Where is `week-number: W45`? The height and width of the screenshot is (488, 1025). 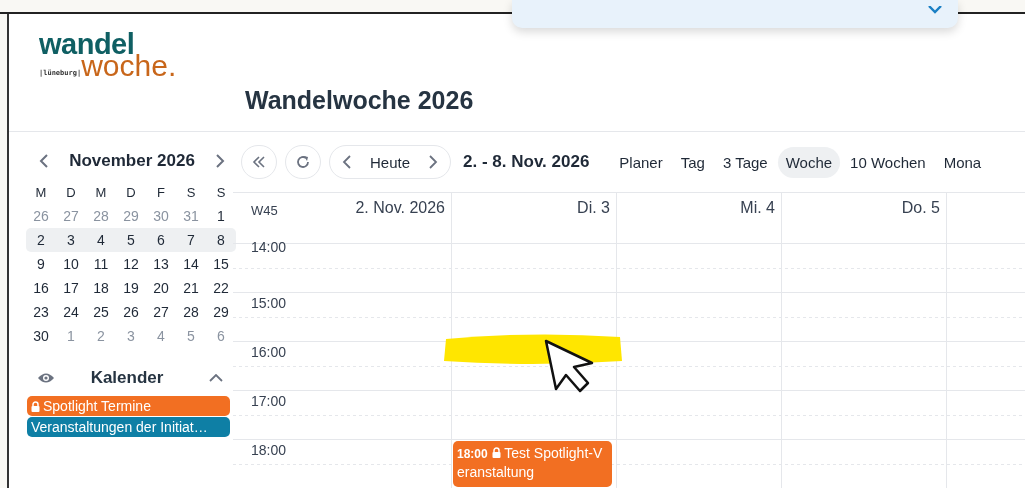 week-number: W45 is located at coordinates (264, 210).